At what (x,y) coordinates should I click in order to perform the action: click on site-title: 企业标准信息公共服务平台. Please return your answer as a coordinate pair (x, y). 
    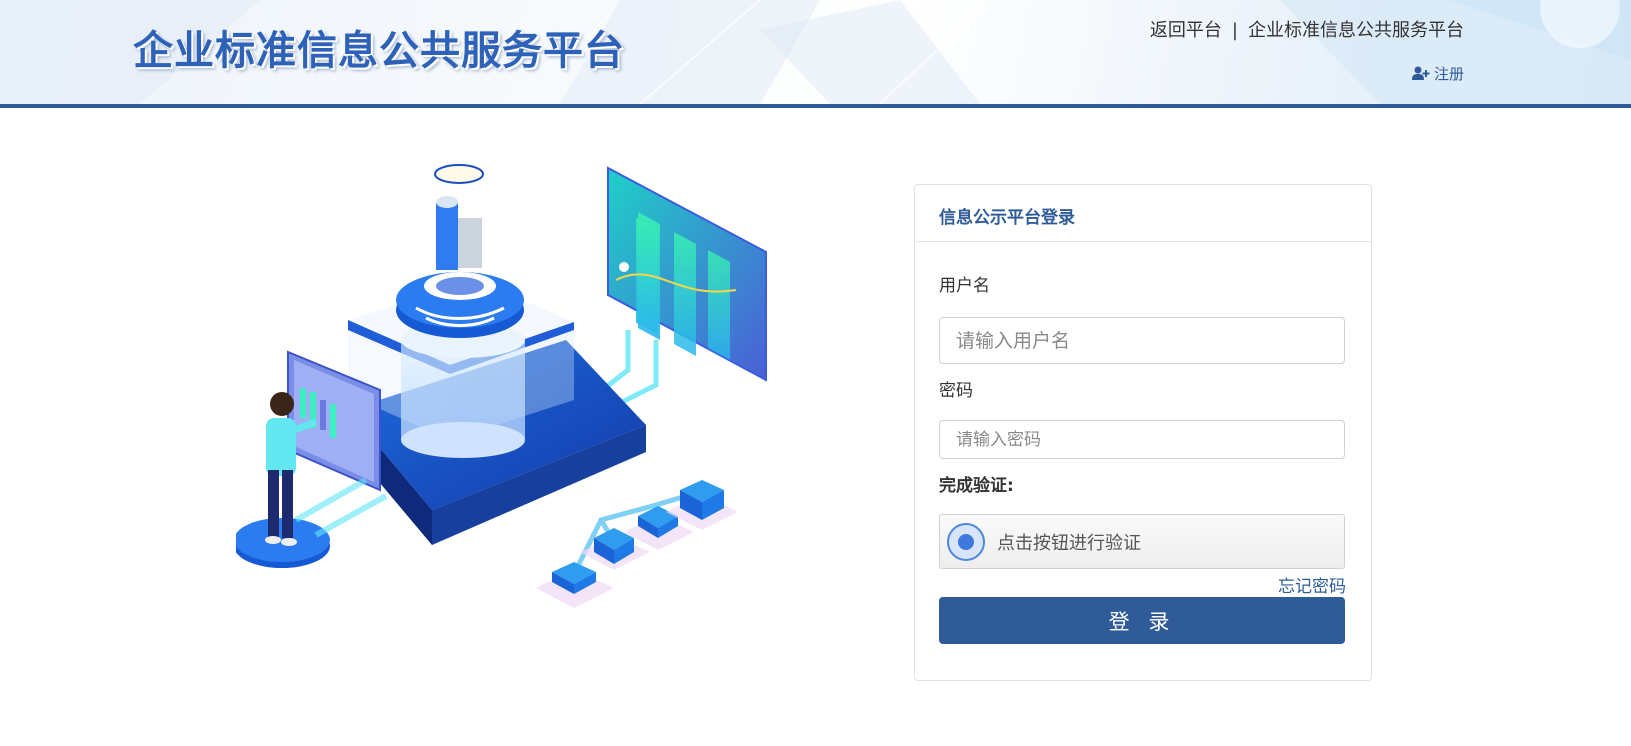
    Looking at the image, I should click on (379, 51).